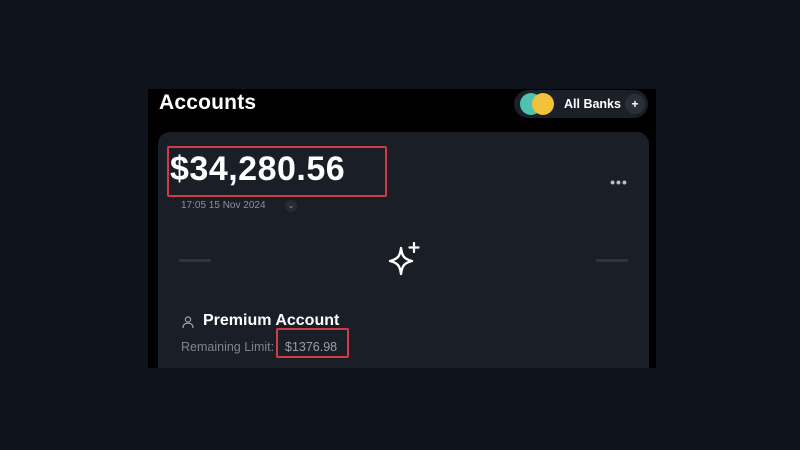 The height and width of the screenshot is (450, 800). I want to click on remaining-limit-label: Remaining Limit:, so click(228, 347).